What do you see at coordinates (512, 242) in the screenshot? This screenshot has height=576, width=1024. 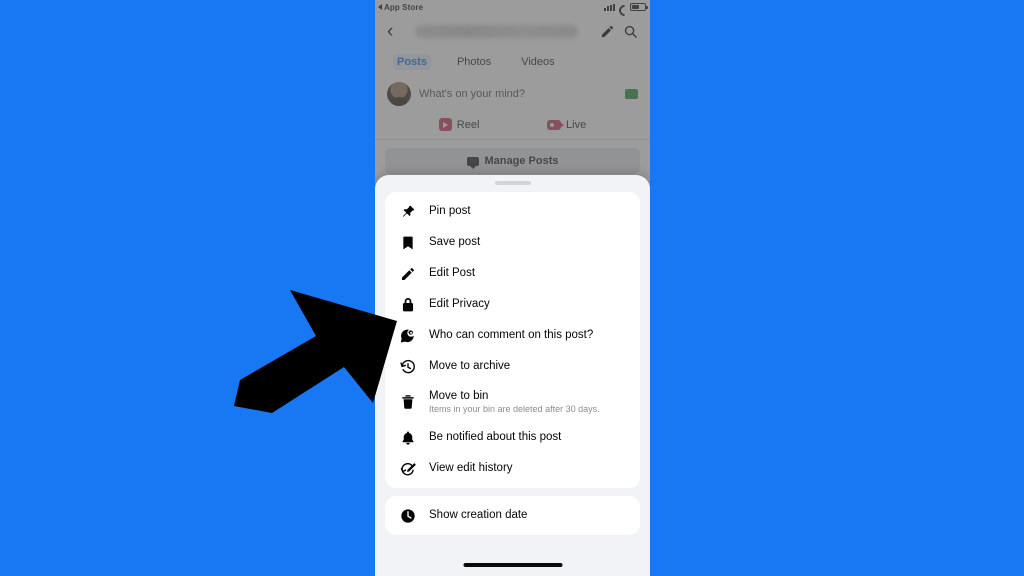 I see `menu-item-save-post: Save post` at bounding box center [512, 242].